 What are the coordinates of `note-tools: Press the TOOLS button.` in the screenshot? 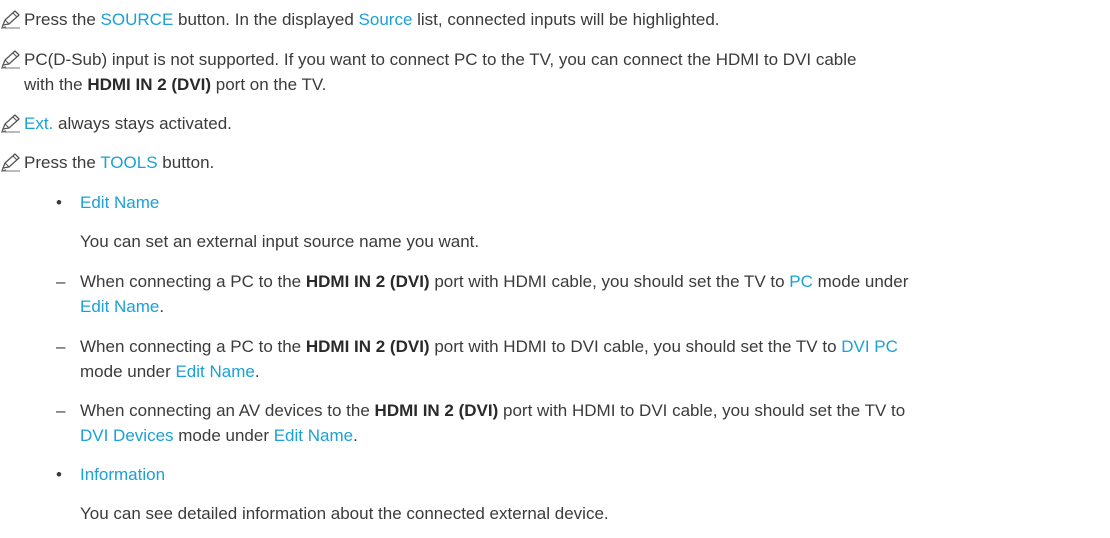 It's located at (550, 162).